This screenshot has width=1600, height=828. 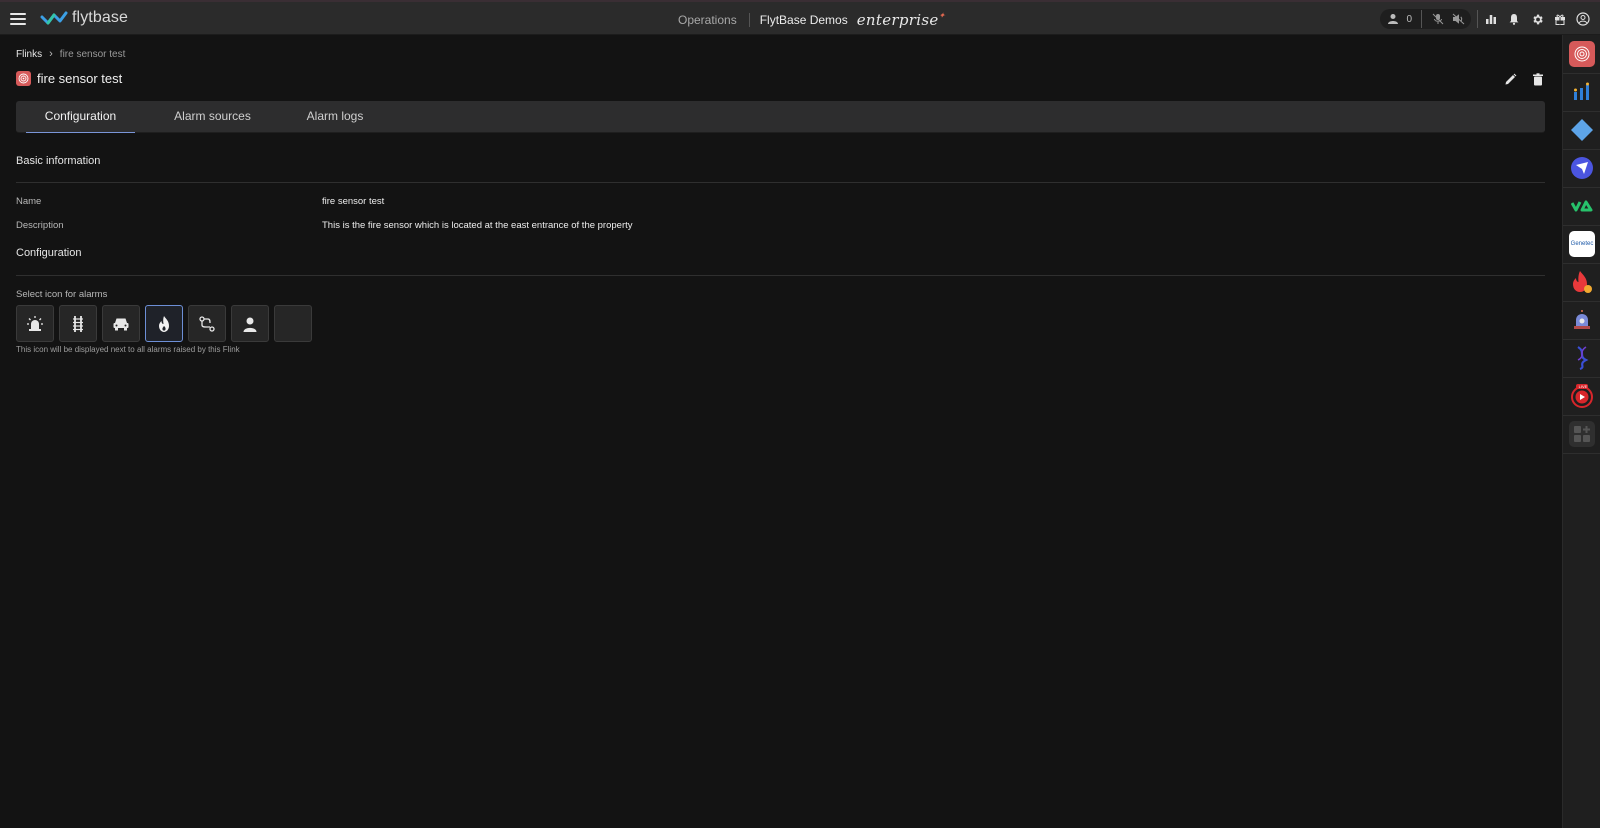 I want to click on tab-alarm-sources: Alarm sources, so click(x=212, y=117).